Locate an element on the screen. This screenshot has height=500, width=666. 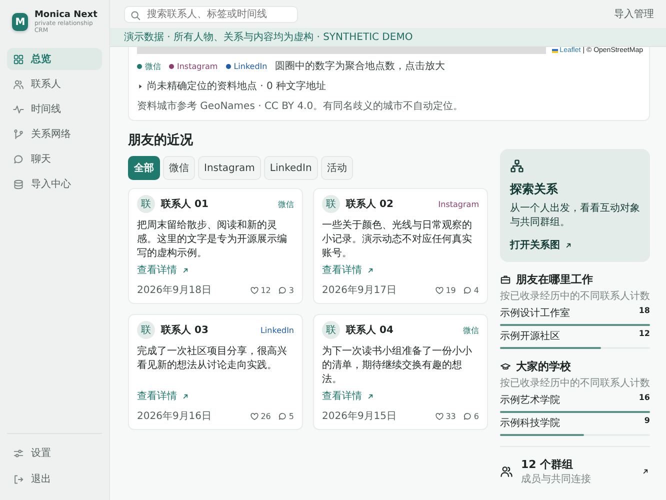
contact-name: 联系人 01 is located at coordinates (185, 204).